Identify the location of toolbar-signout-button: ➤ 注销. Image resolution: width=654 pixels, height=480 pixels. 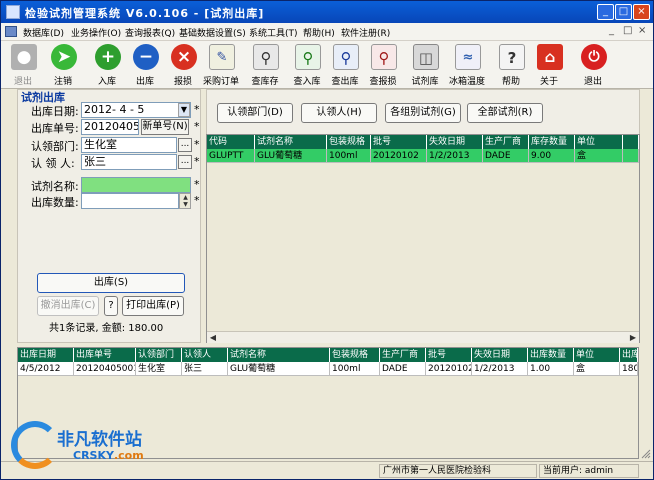
(63, 65).